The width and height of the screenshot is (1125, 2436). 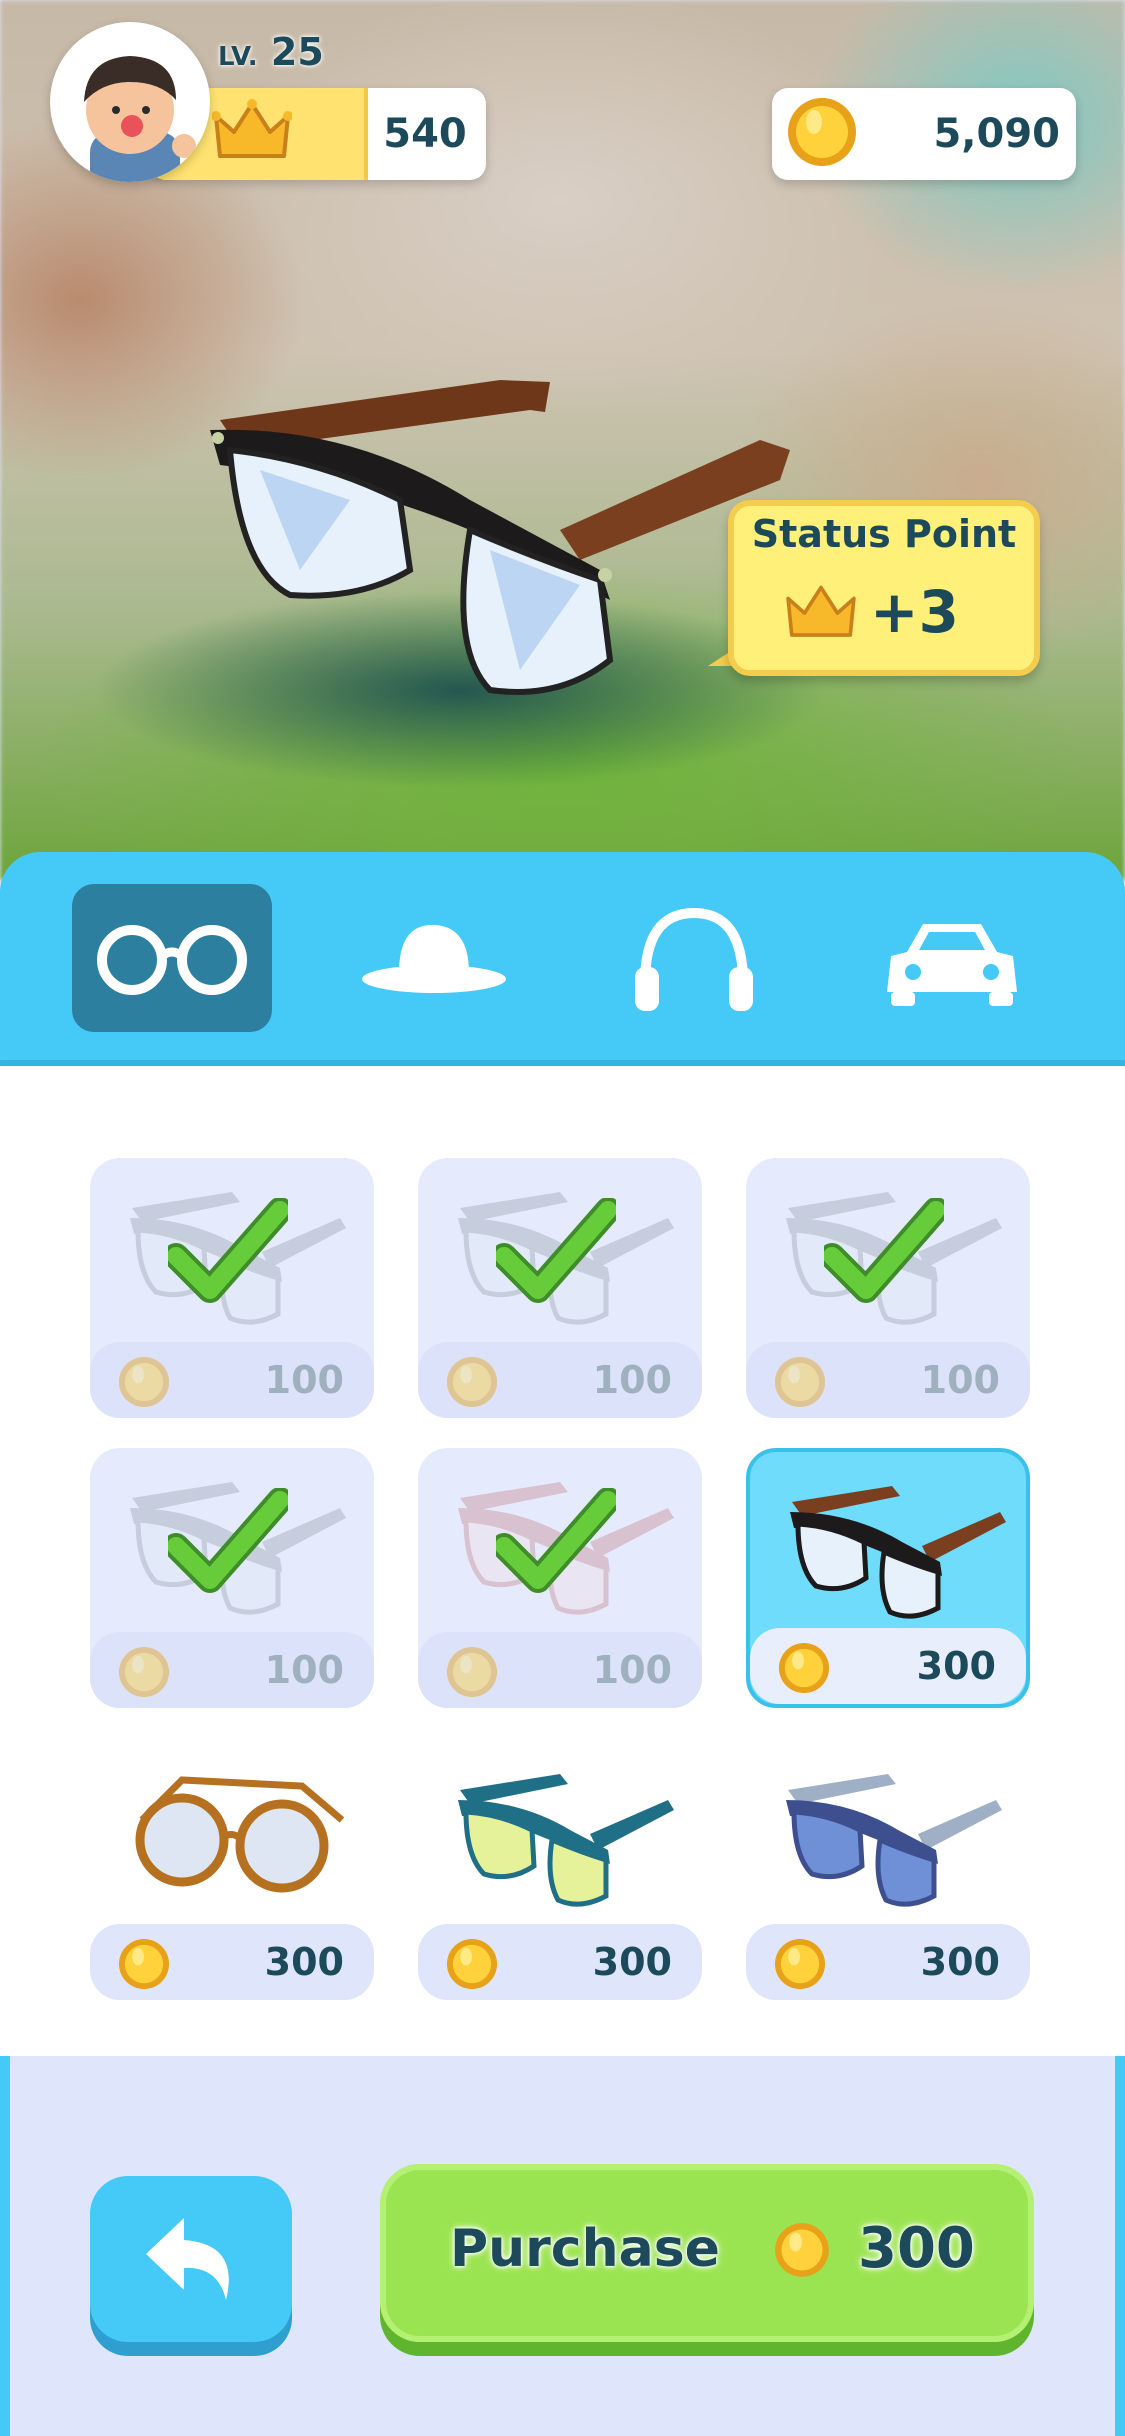 What do you see at coordinates (916, 2248) in the screenshot?
I see `purchase-price: 300` at bounding box center [916, 2248].